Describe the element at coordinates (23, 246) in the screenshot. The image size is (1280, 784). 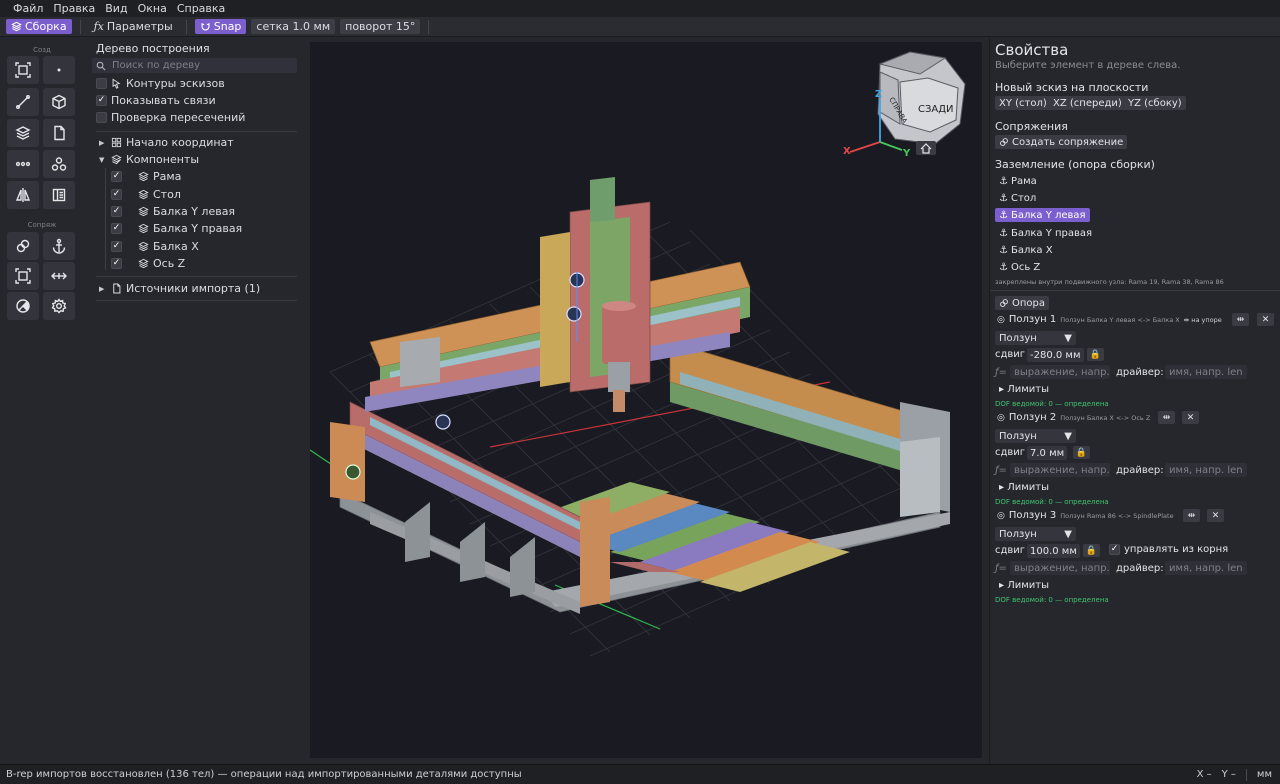
I see `mate-tool-button` at that location.